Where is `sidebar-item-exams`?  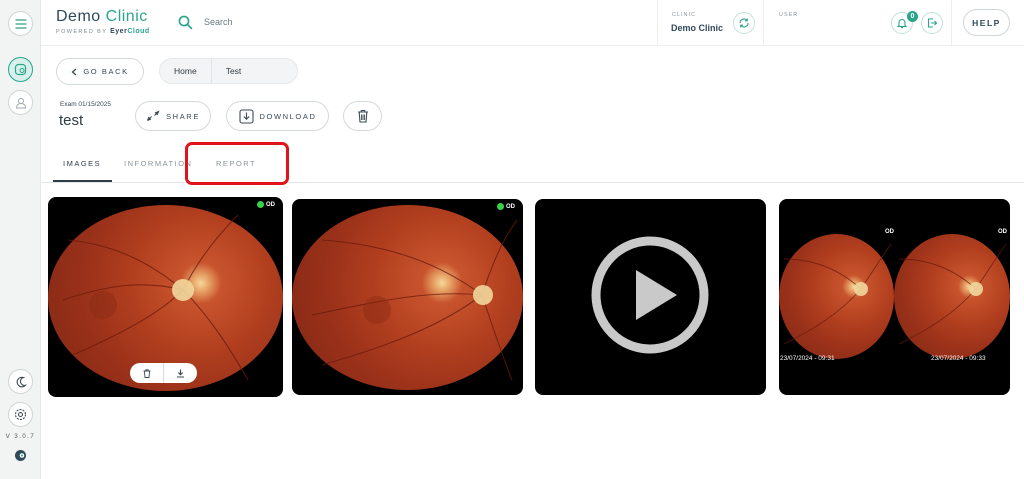
sidebar-item-exams is located at coordinates (20, 69).